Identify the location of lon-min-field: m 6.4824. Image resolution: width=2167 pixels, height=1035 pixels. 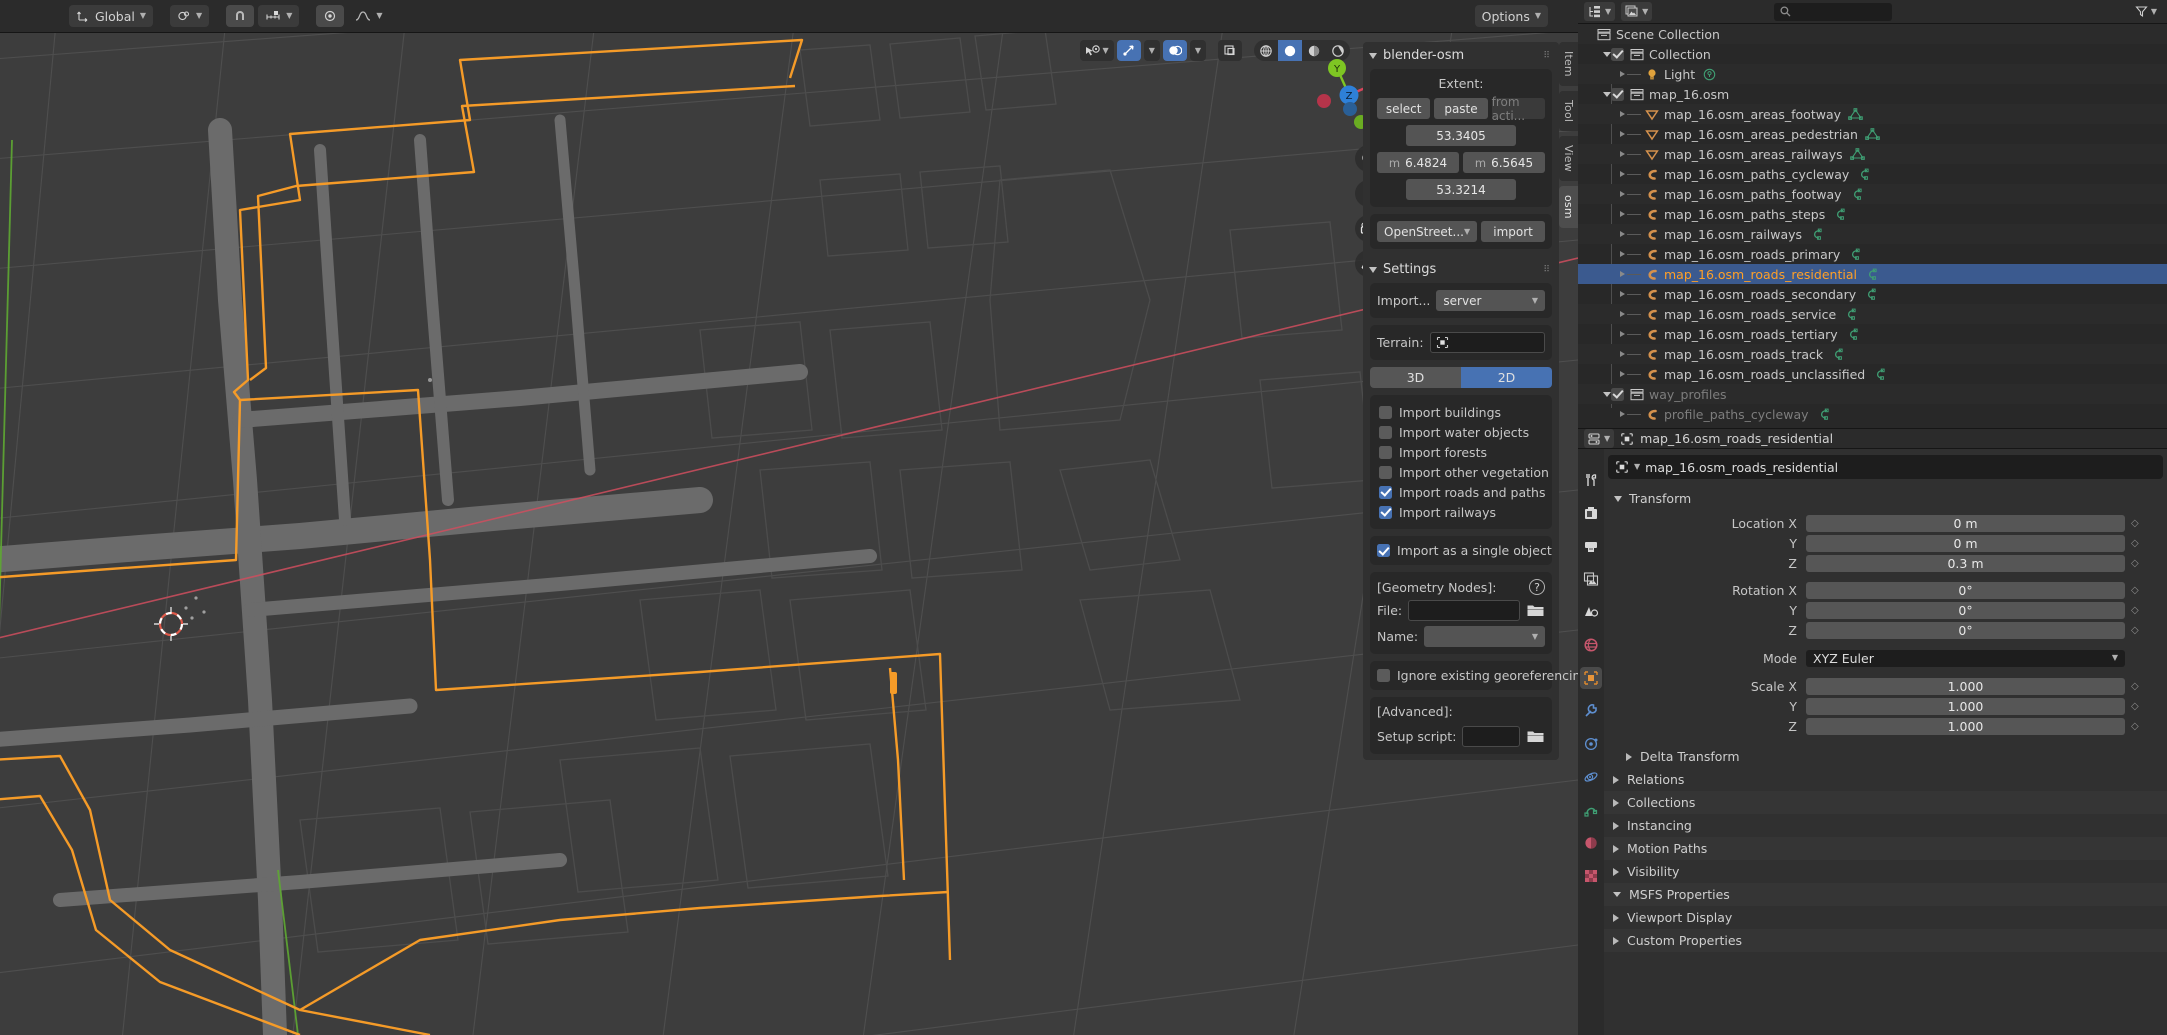
(1418, 162).